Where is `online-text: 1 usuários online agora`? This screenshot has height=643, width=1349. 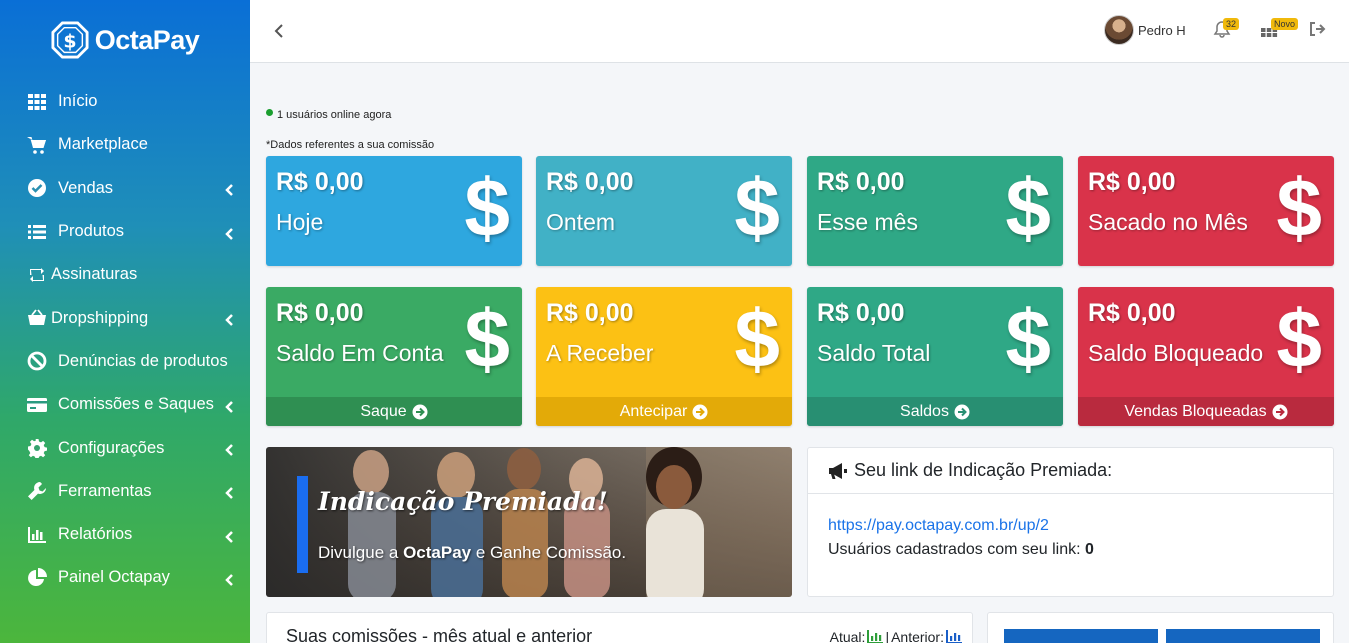
online-text: 1 usuários online agora is located at coordinates (334, 115).